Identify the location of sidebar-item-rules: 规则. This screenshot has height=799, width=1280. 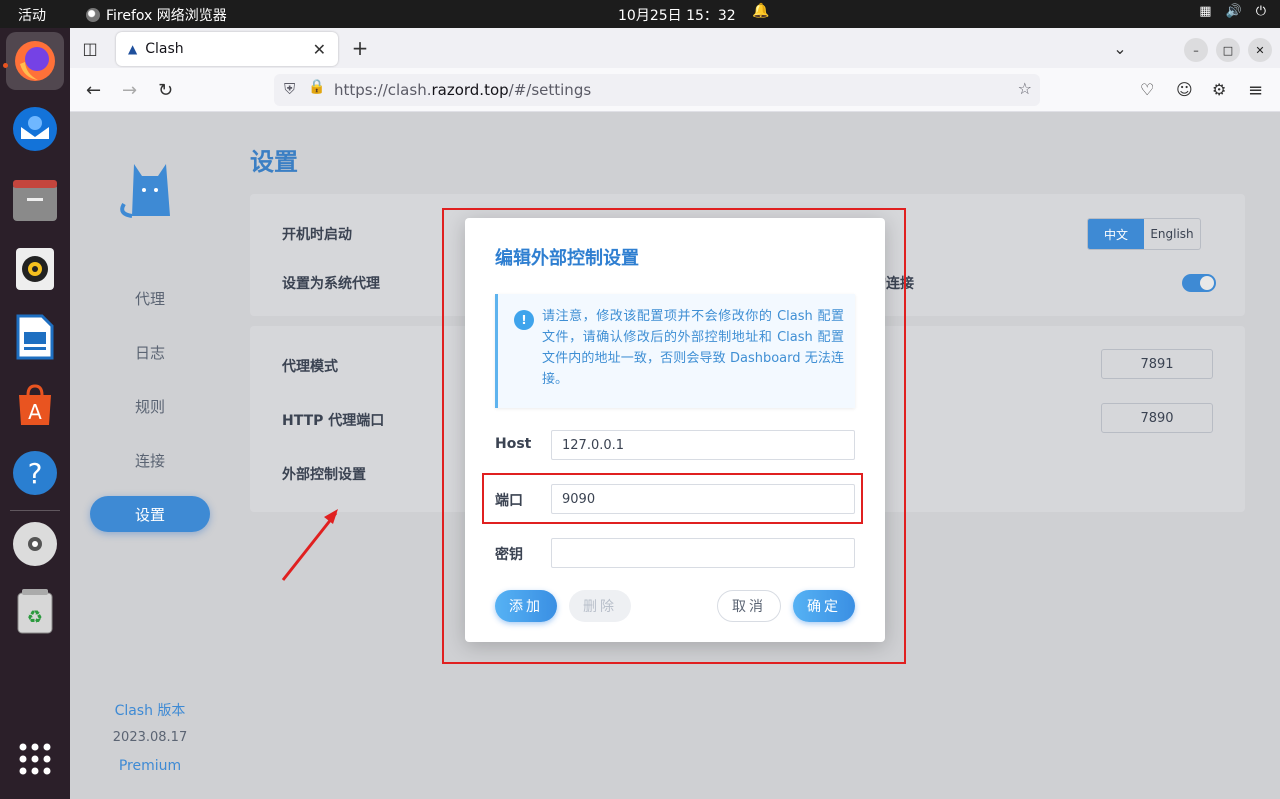
(150, 406).